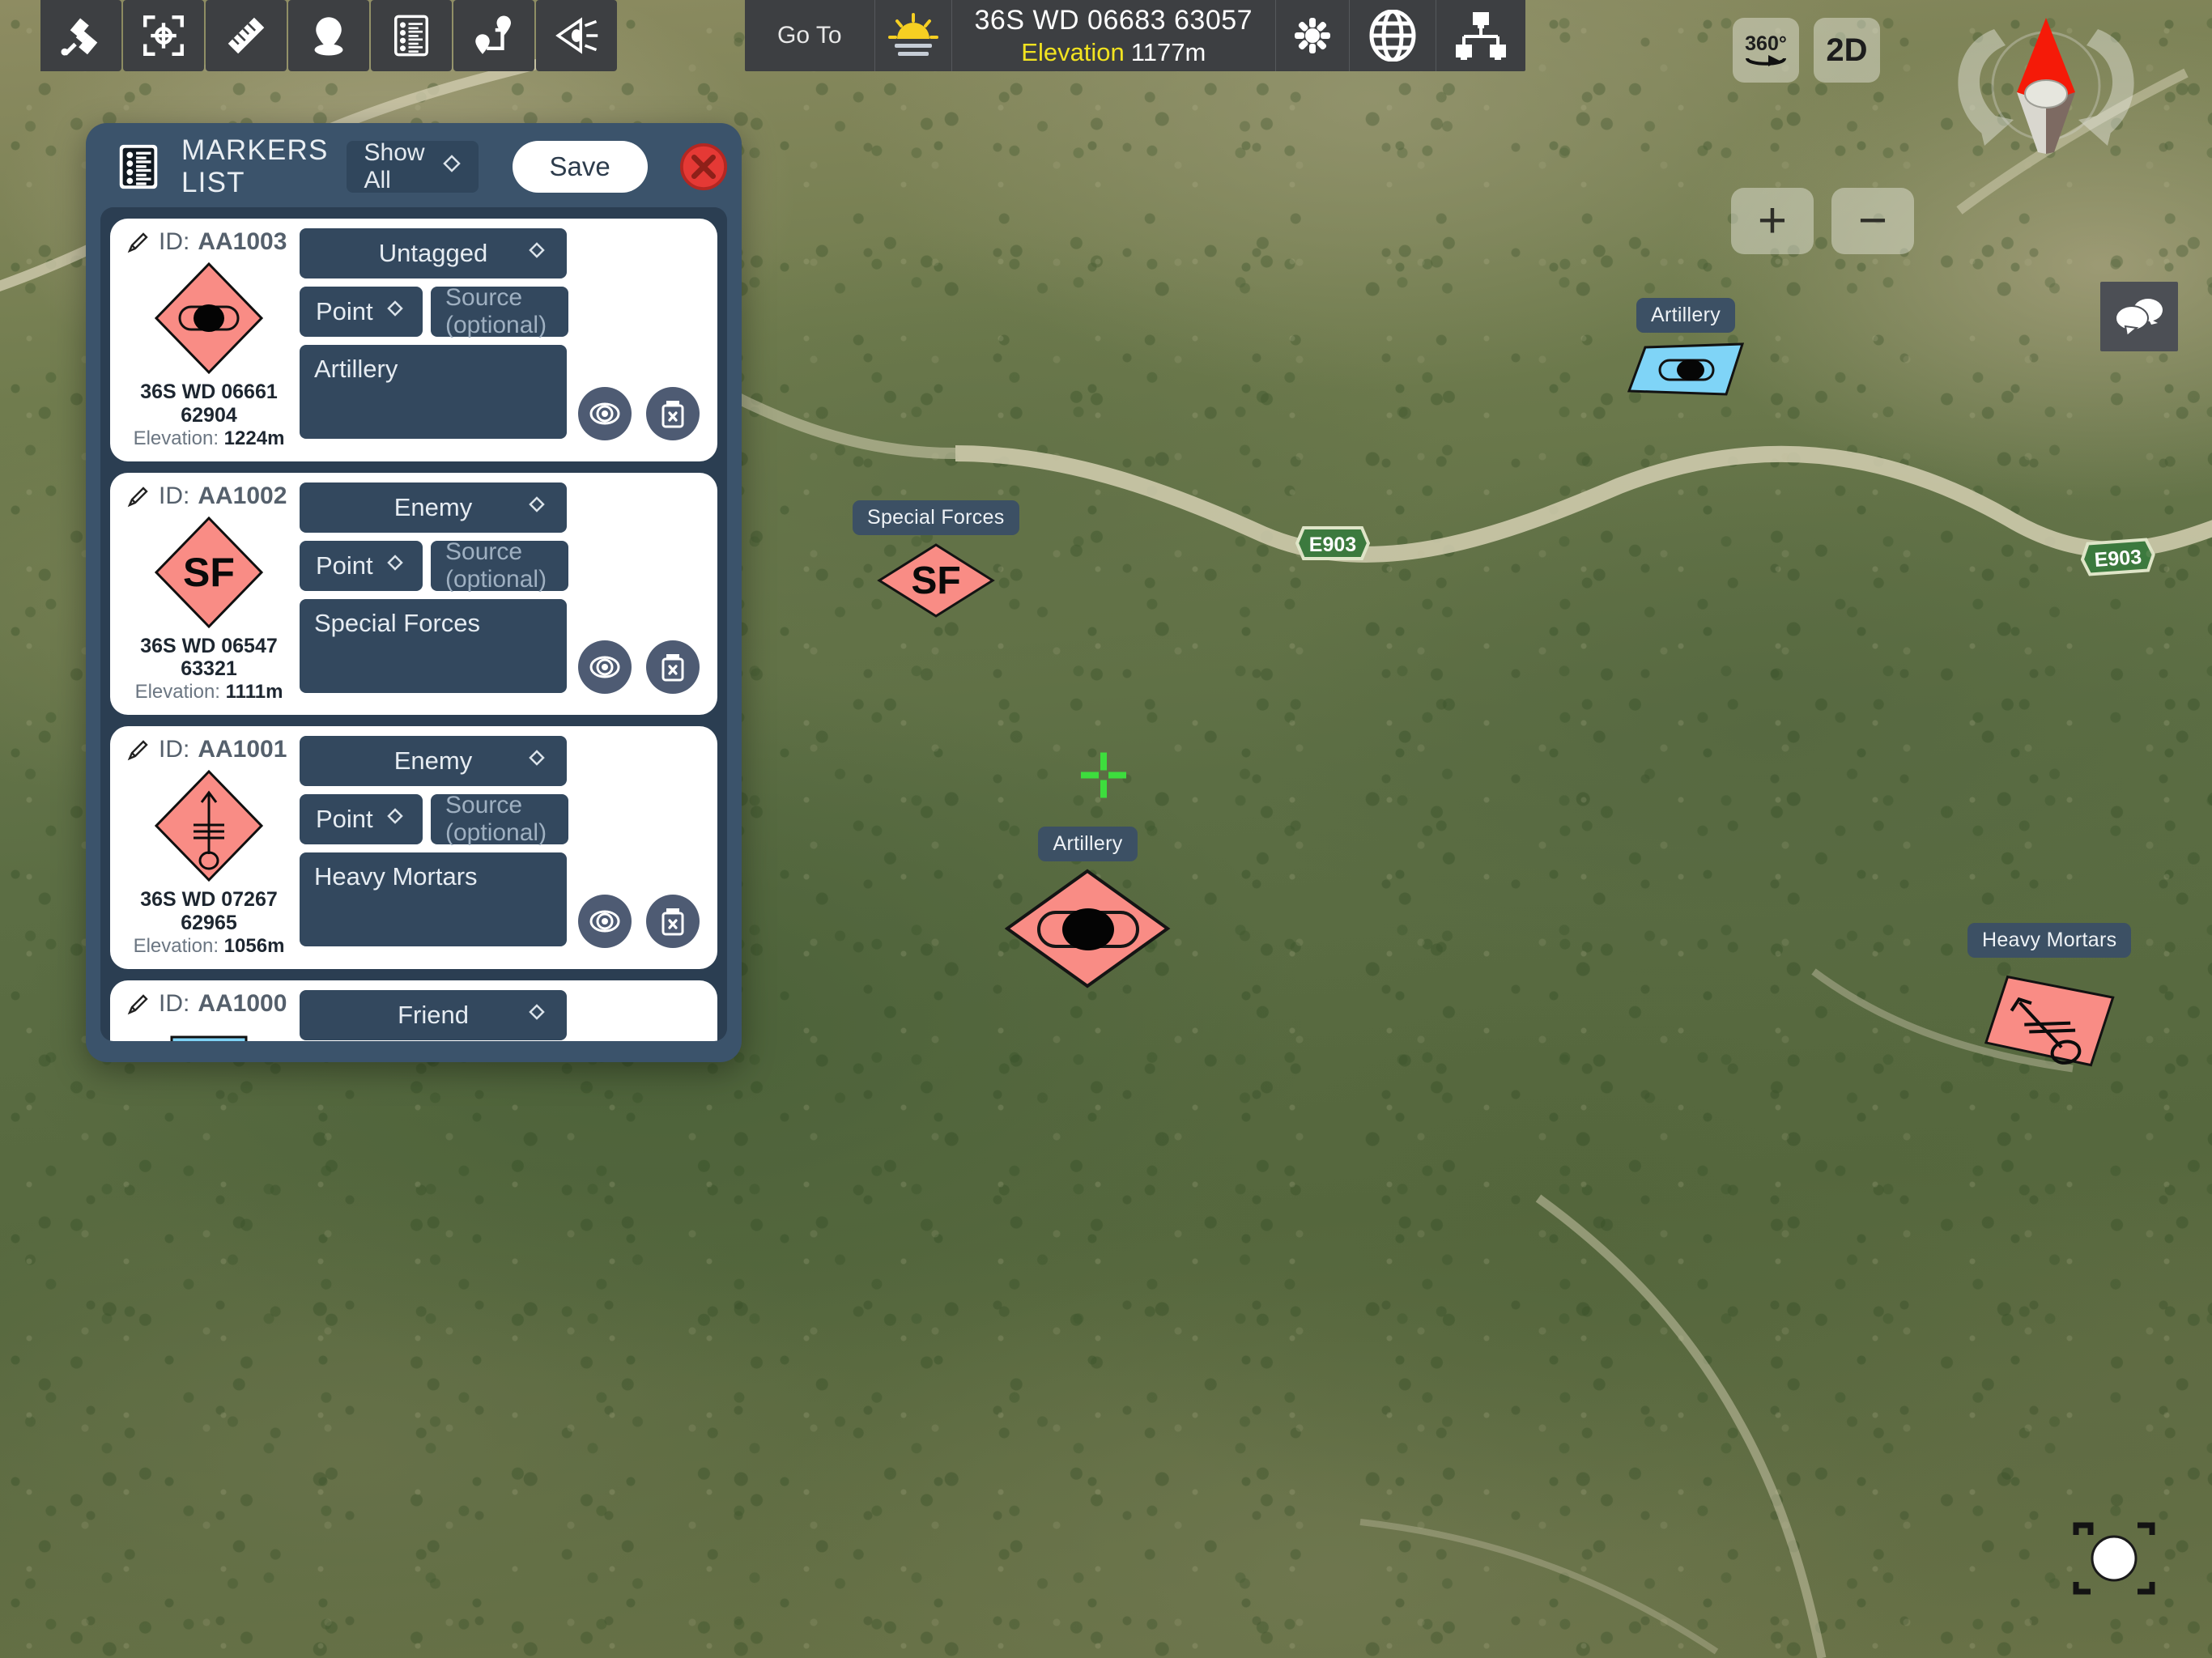 This screenshot has height=1658, width=2212. I want to click on marker-actions, so click(639, 921).